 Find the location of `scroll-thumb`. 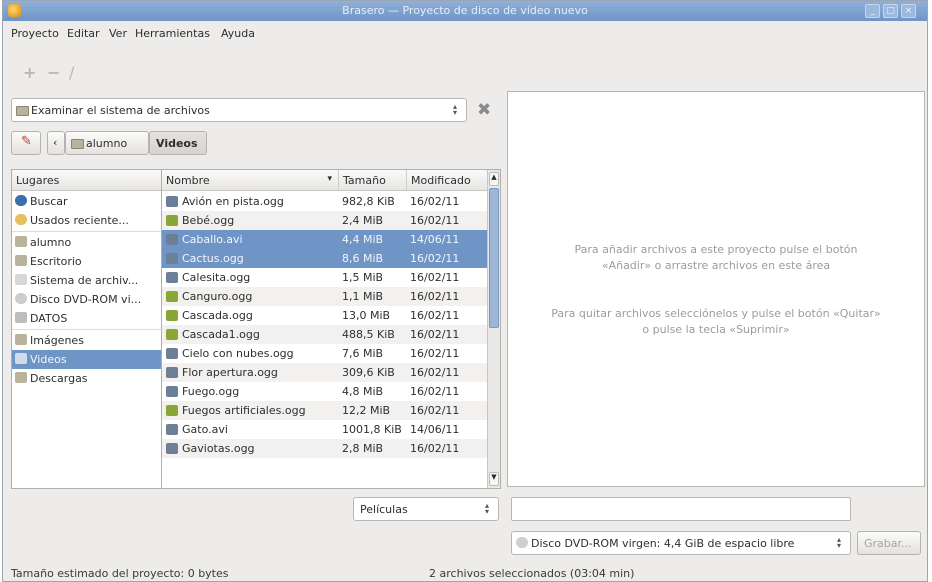

scroll-thumb is located at coordinates (494, 258).